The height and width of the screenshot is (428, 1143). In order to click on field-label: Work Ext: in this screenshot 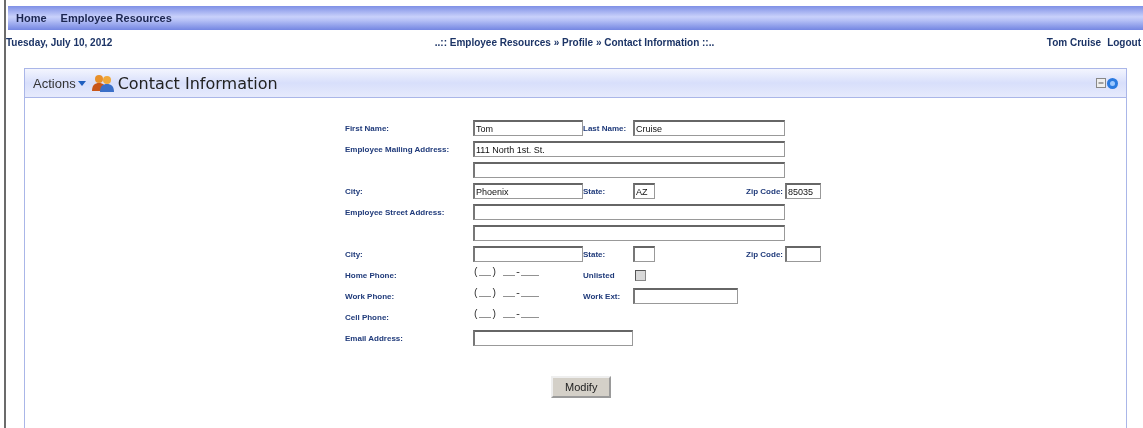, I will do `click(602, 296)`.